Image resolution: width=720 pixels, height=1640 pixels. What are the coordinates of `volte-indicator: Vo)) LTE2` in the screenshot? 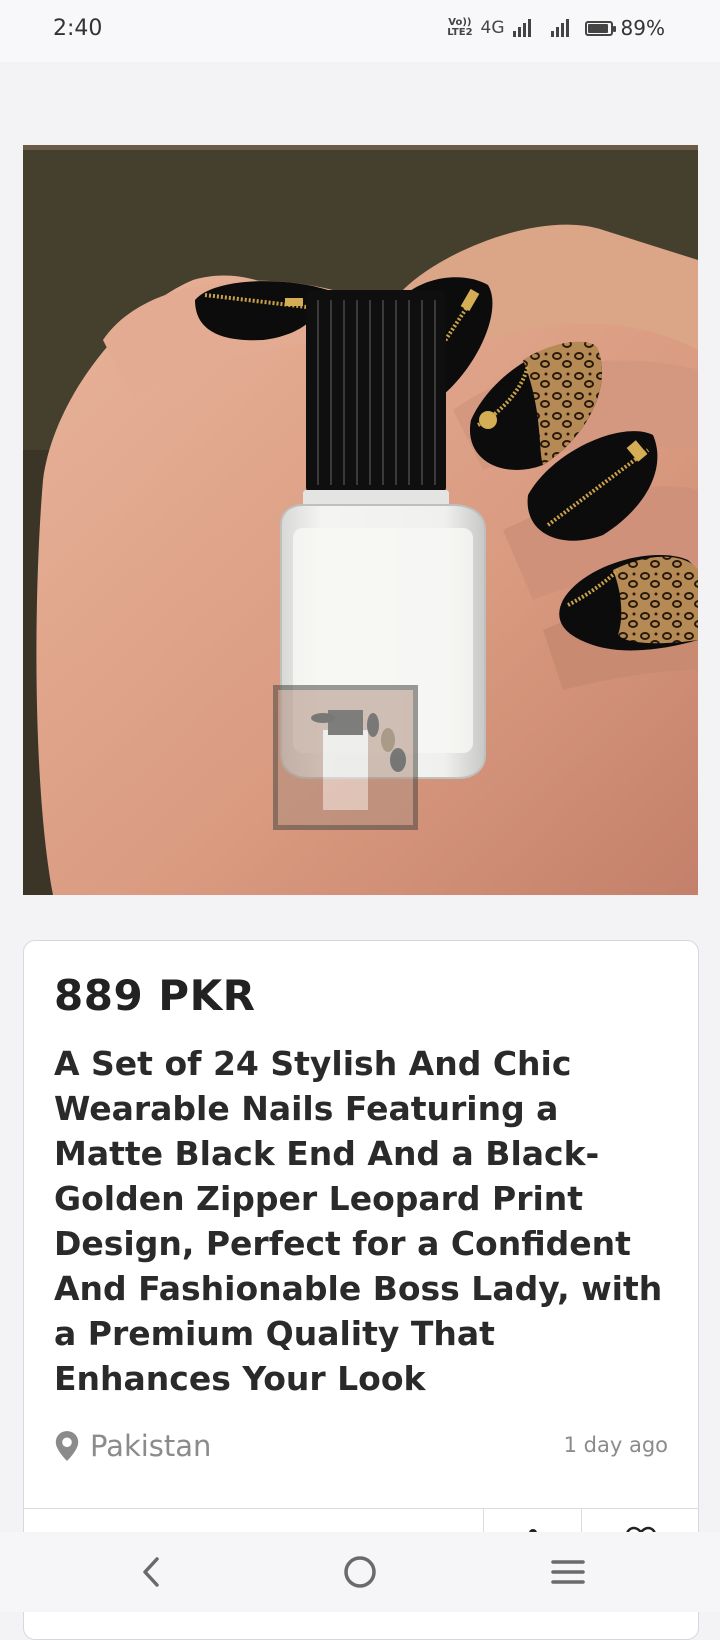 It's located at (459, 28).